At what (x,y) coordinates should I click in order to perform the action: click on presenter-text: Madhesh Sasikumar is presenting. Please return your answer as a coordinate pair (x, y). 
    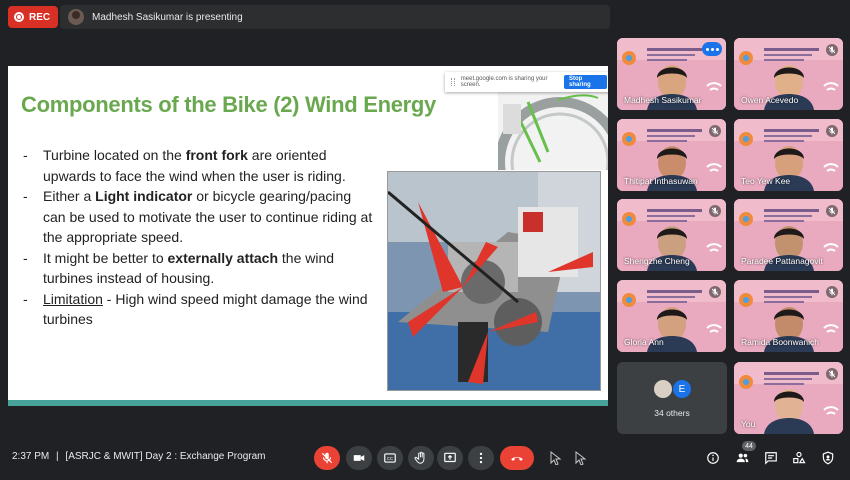
    Looking at the image, I should click on (167, 17).